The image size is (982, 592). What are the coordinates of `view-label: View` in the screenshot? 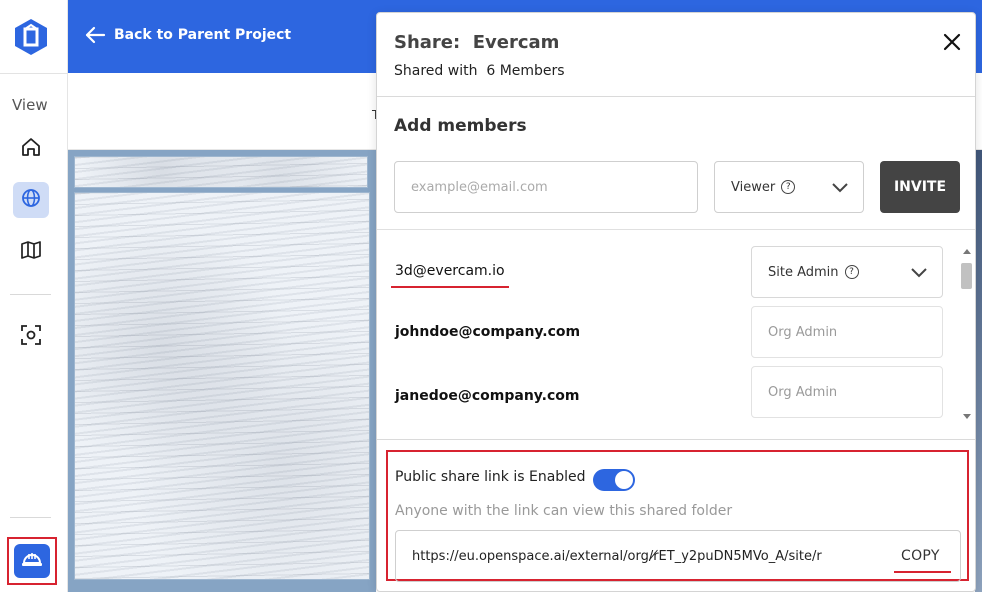 It's located at (30, 105).